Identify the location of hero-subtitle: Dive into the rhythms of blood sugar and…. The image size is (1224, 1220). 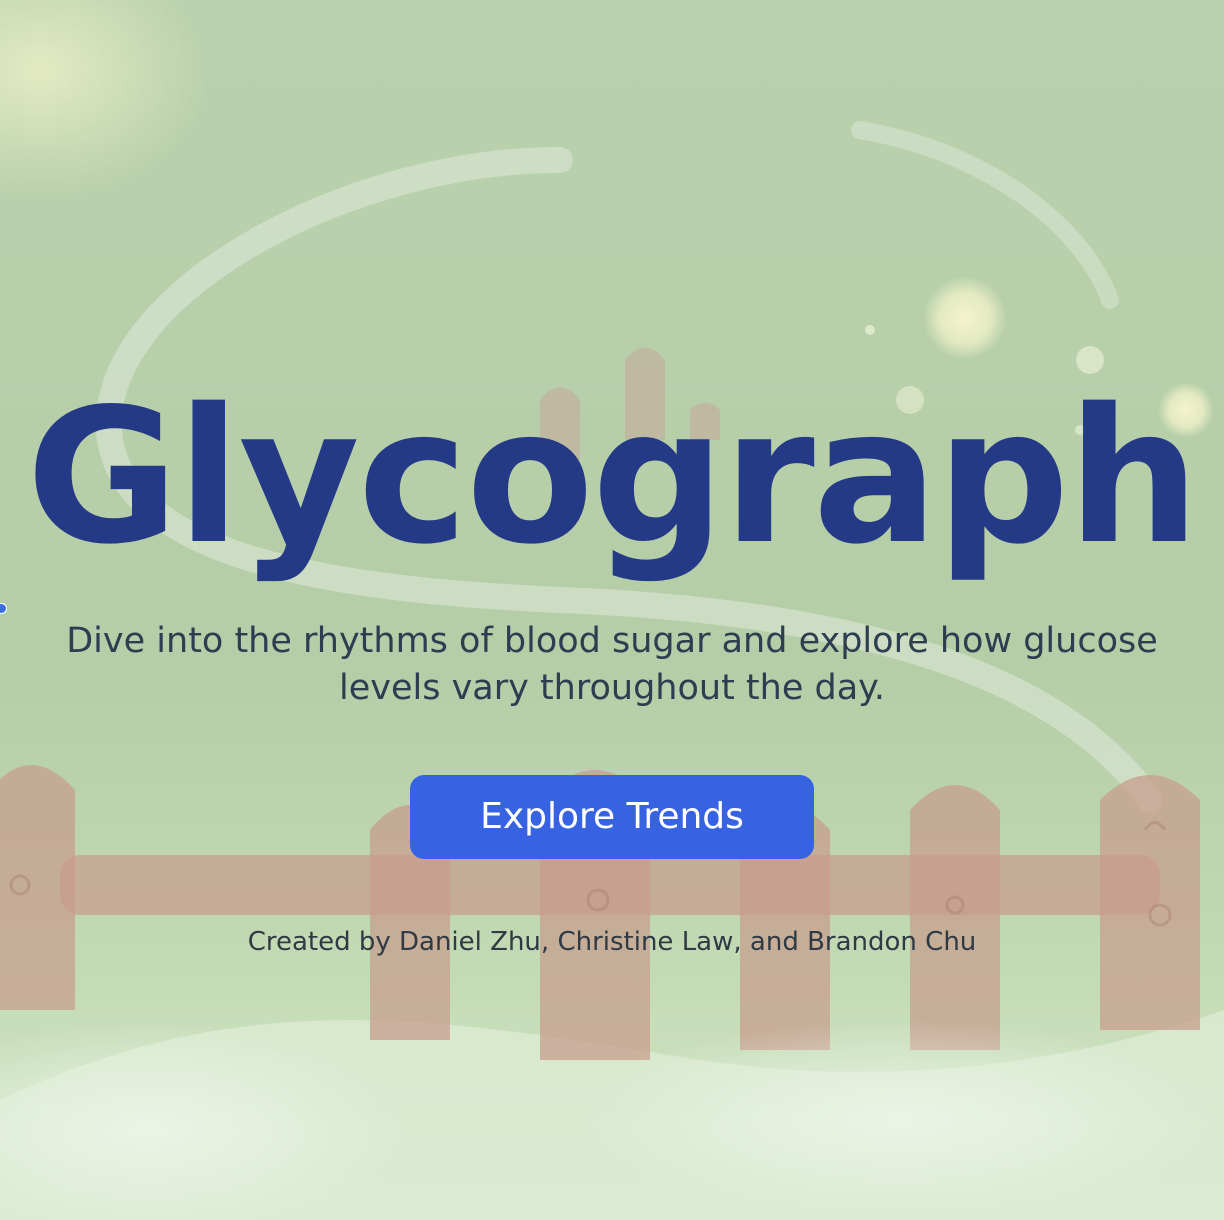
(612, 664).